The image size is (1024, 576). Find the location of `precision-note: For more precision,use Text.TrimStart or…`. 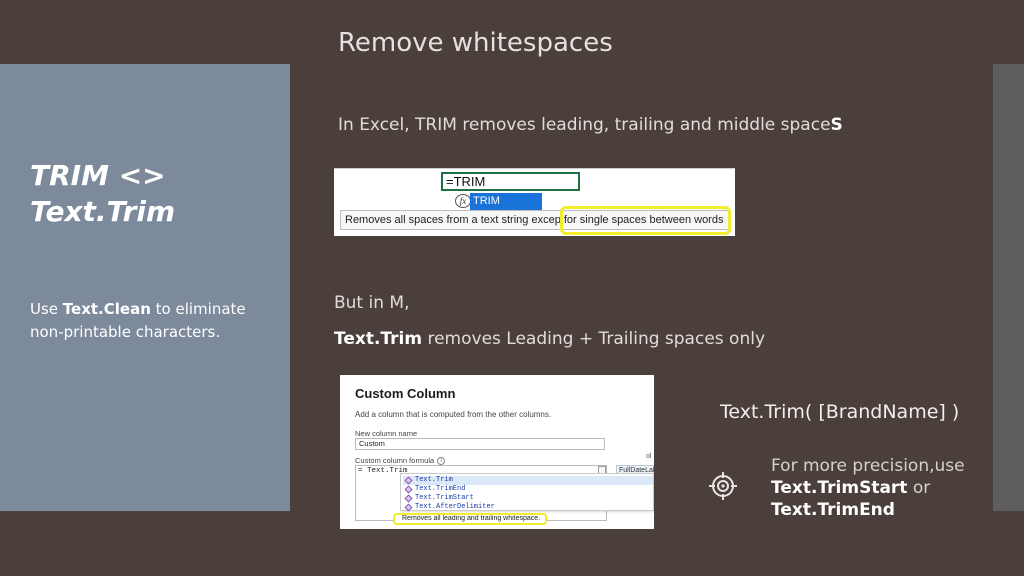

precision-note: For more precision,use Text.TrimStart or… is located at coordinates (881, 488).